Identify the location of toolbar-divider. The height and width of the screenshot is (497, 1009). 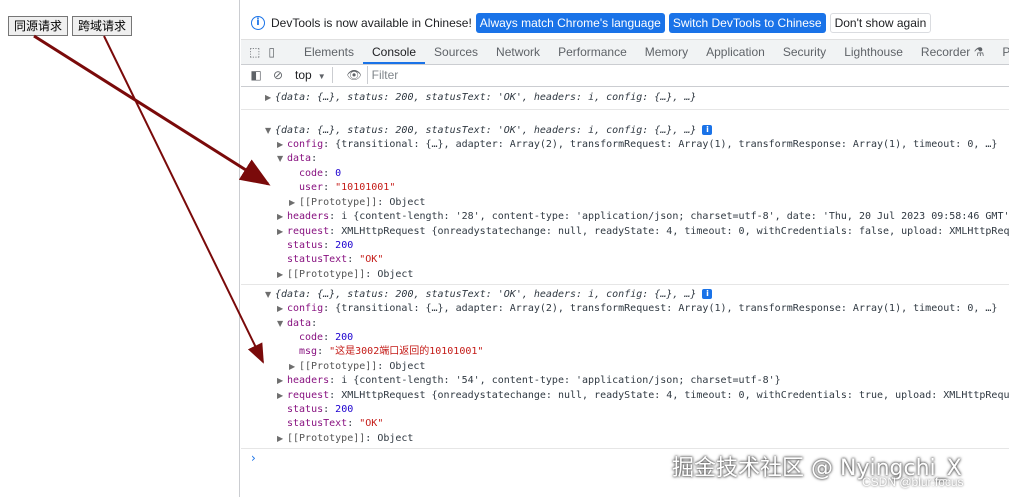
(332, 75).